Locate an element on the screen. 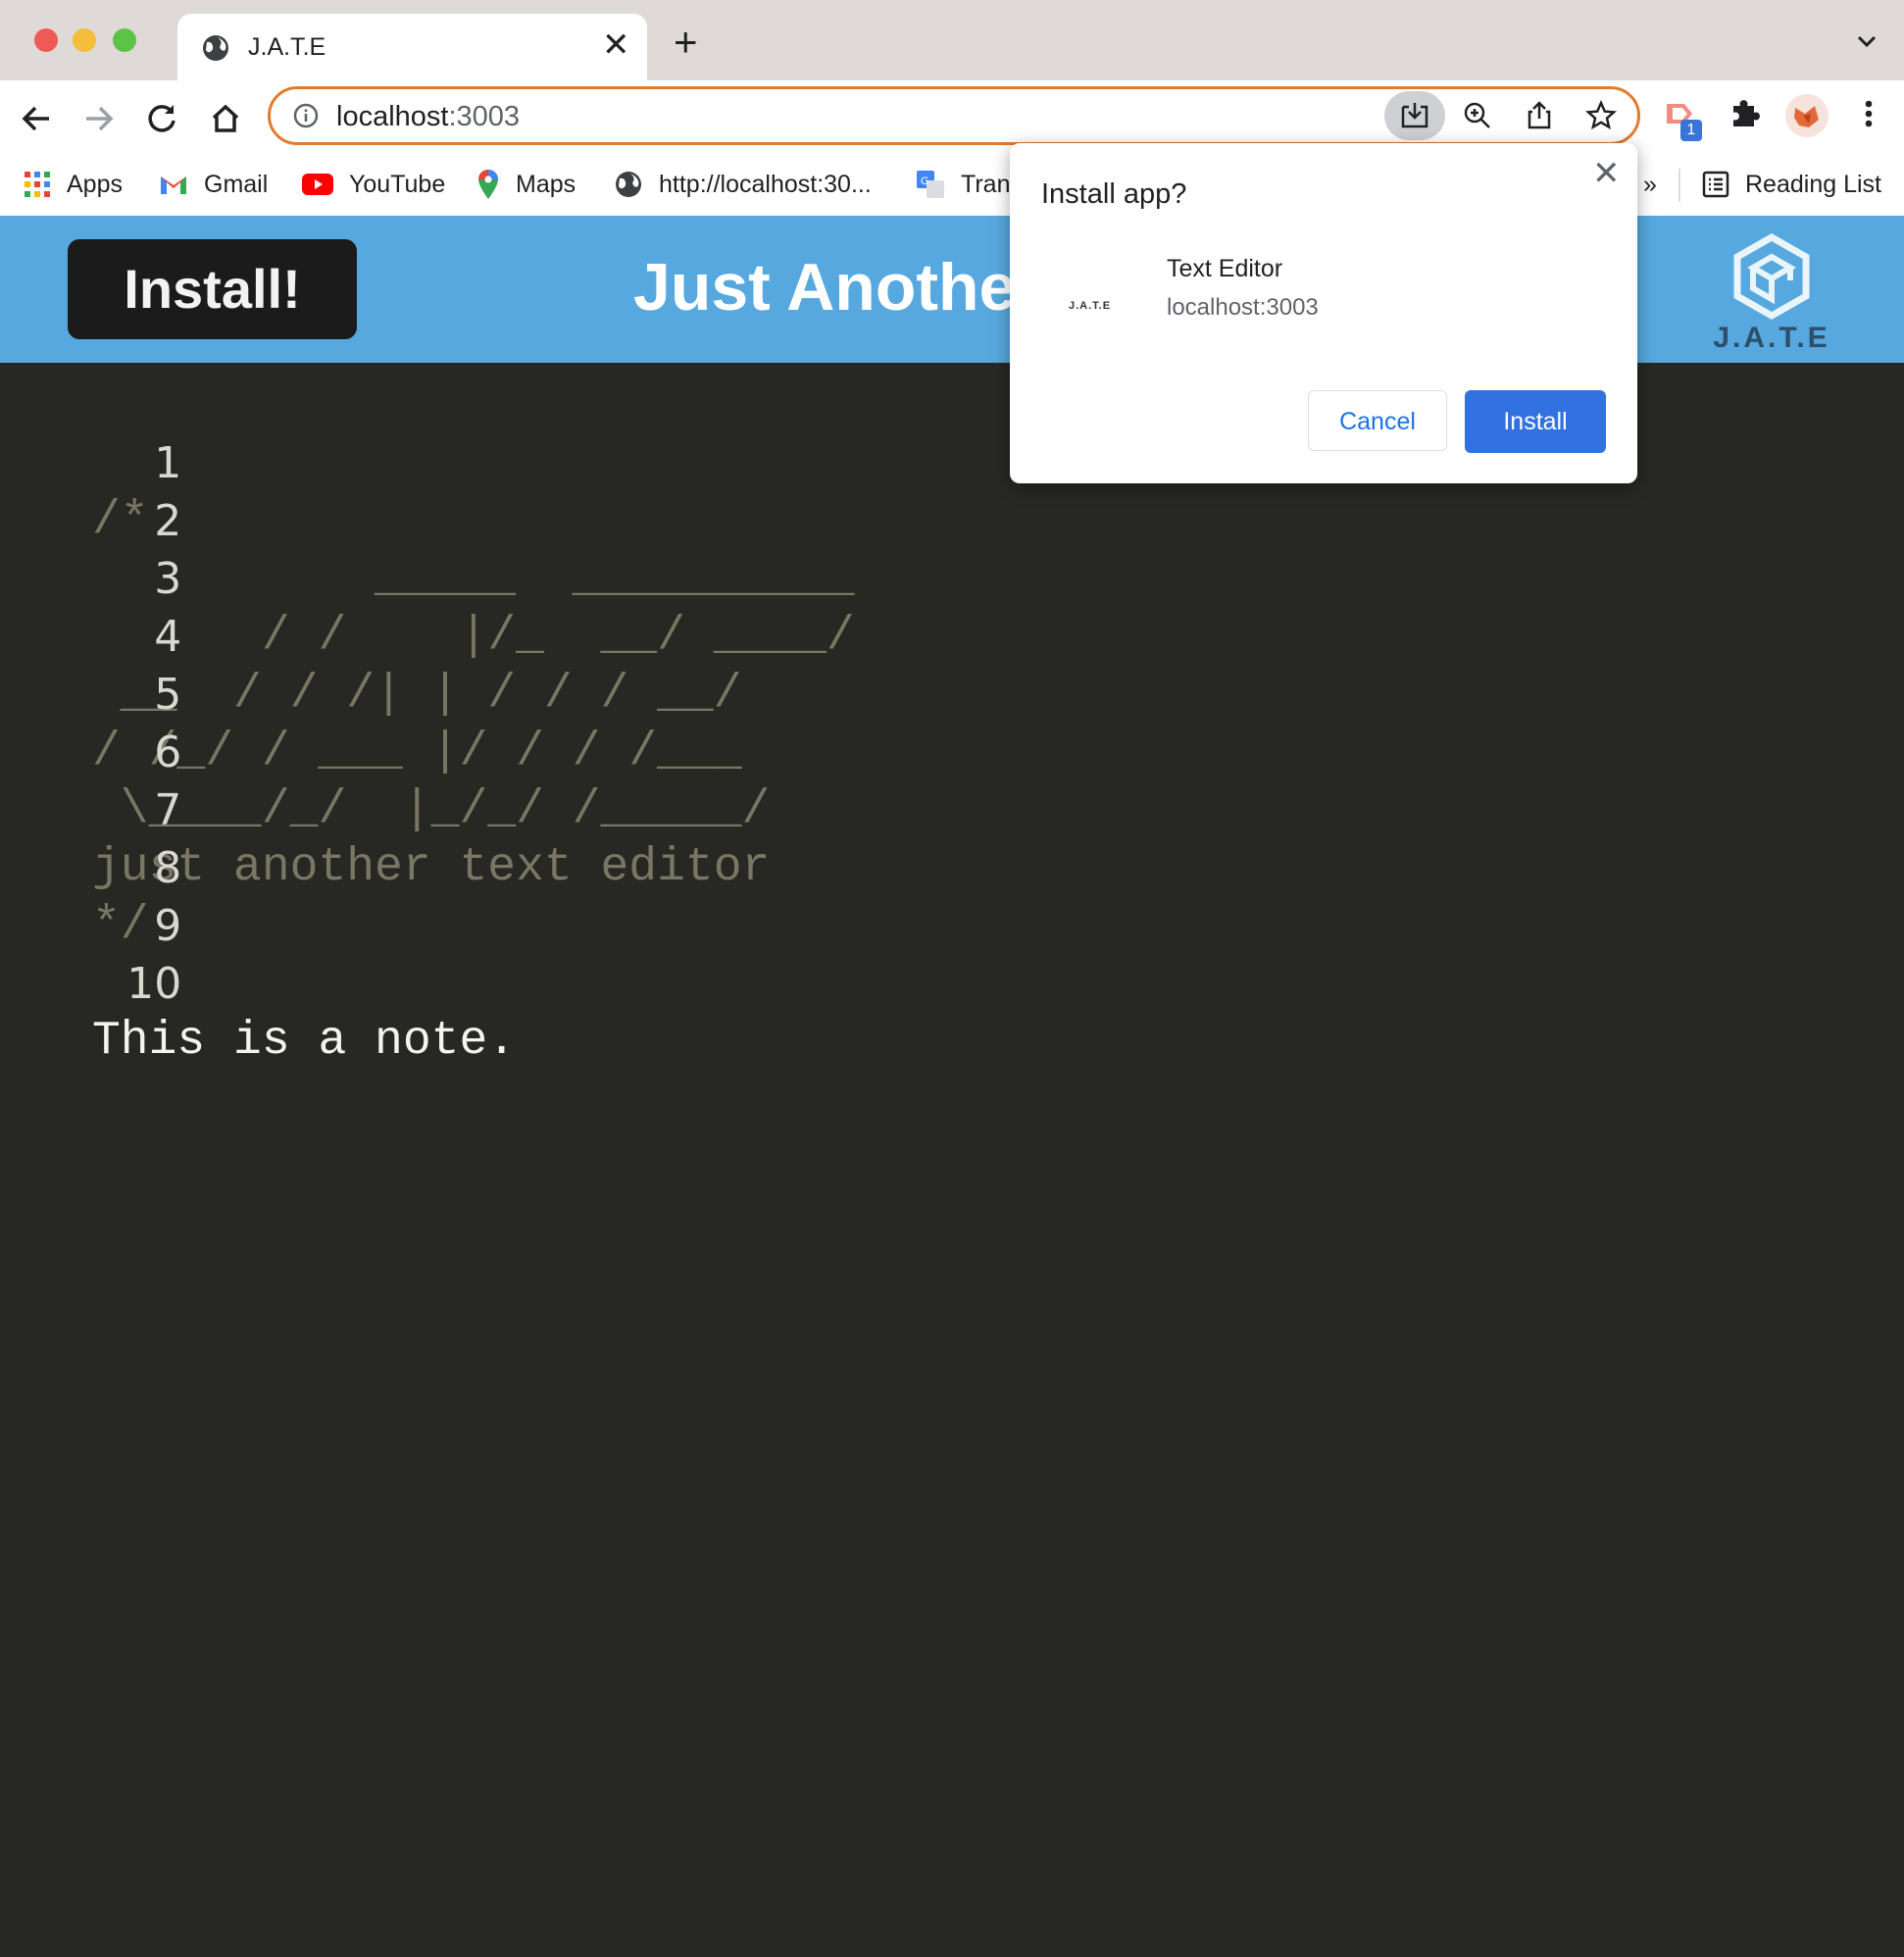 Image resolution: width=1904 pixels, height=1957 pixels. maximize-window-button is located at coordinates (124, 40).